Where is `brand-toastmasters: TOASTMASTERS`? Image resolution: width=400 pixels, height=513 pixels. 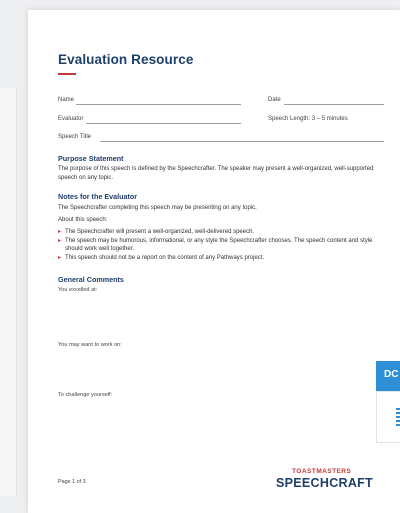
brand-toastmasters: TOASTMASTERS is located at coordinates (322, 471).